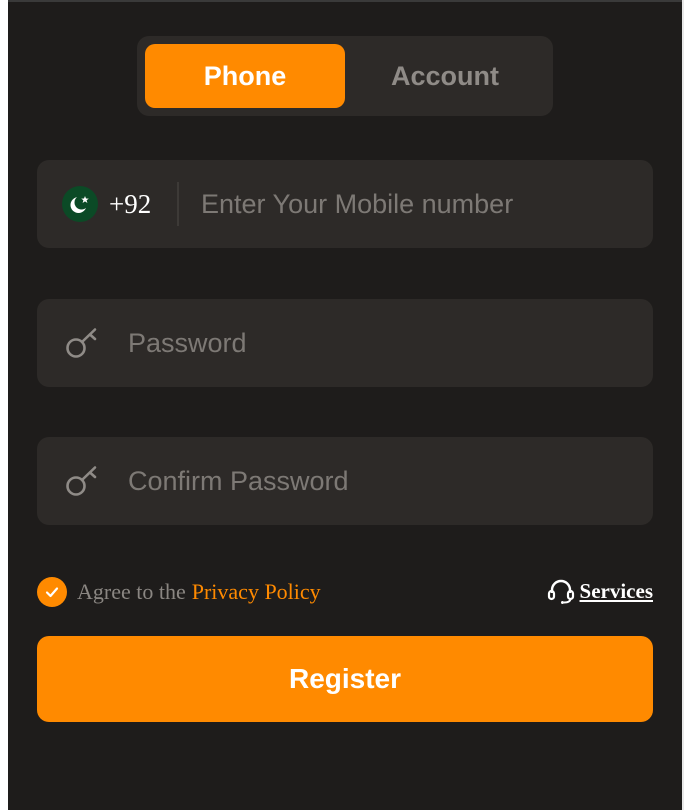  I want to click on login-mode-tabs: Phone Account, so click(345, 76).